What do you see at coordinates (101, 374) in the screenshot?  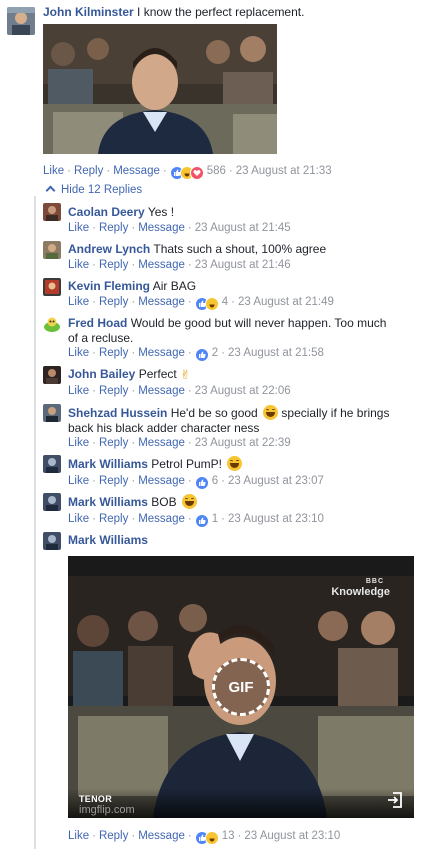 I see `comment-author: John Bailey` at bounding box center [101, 374].